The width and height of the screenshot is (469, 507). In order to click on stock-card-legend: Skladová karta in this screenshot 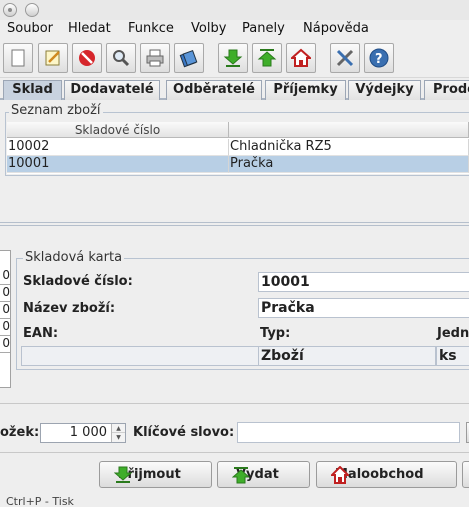, I will do `click(74, 257)`.